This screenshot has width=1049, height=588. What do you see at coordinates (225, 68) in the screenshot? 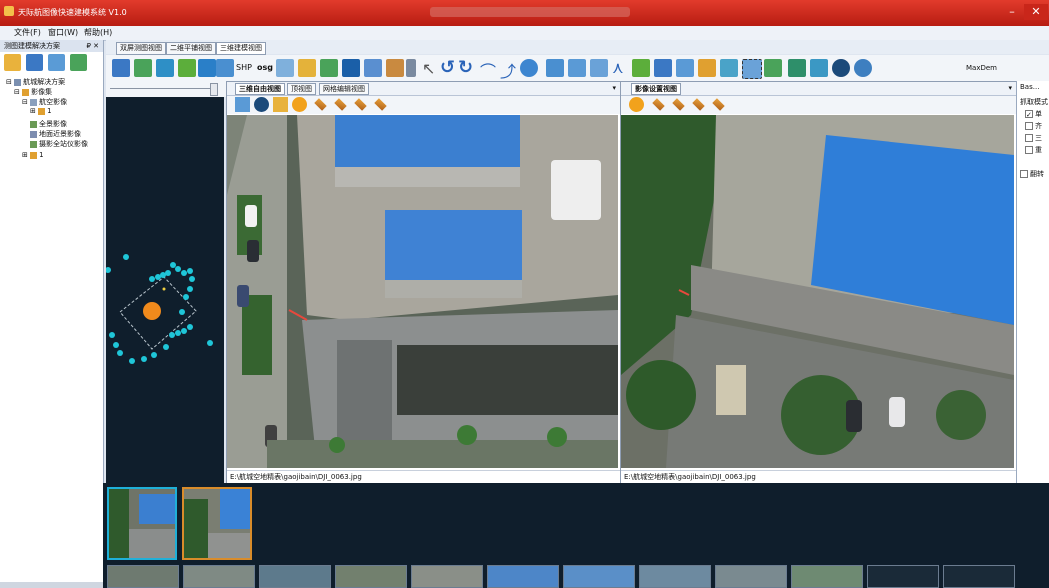
I see `layout-icon` at bounding box center [225, 68].